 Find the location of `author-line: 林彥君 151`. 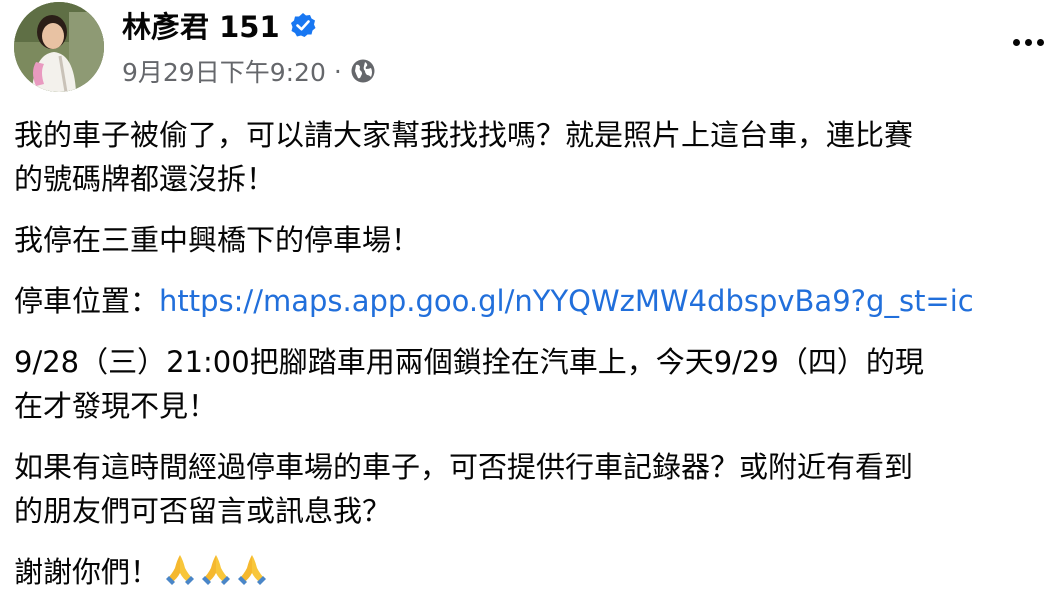

author-line: 林彥君 151 is located at coordinates (219, 25).